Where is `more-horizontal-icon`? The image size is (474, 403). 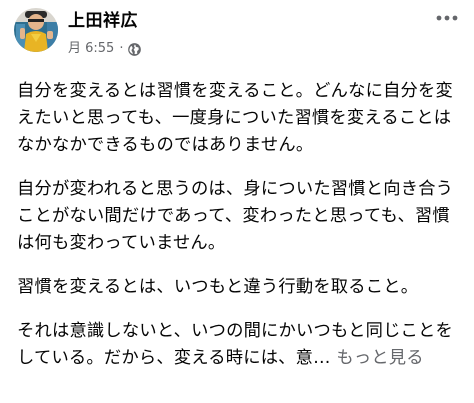 more-horizontal-icon is located at coordinates (447, 18).